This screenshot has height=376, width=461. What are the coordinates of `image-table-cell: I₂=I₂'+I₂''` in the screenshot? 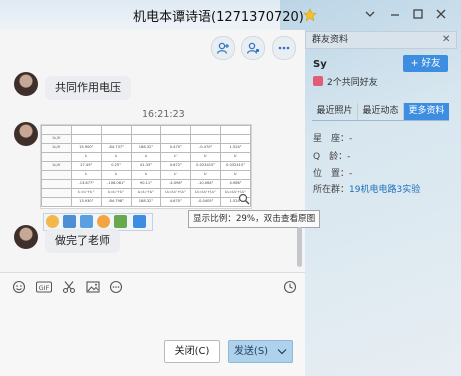 It's located at (116, 193).